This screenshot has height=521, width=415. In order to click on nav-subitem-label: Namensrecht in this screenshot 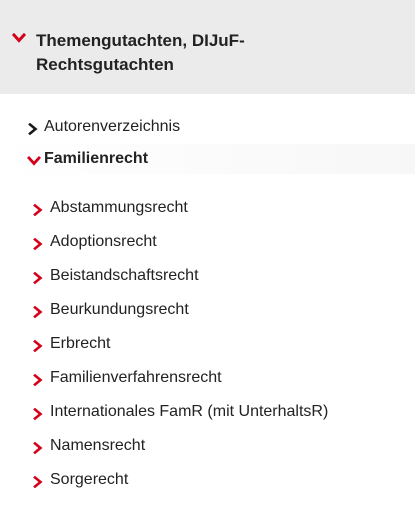, I will do `click(98, 445)`.